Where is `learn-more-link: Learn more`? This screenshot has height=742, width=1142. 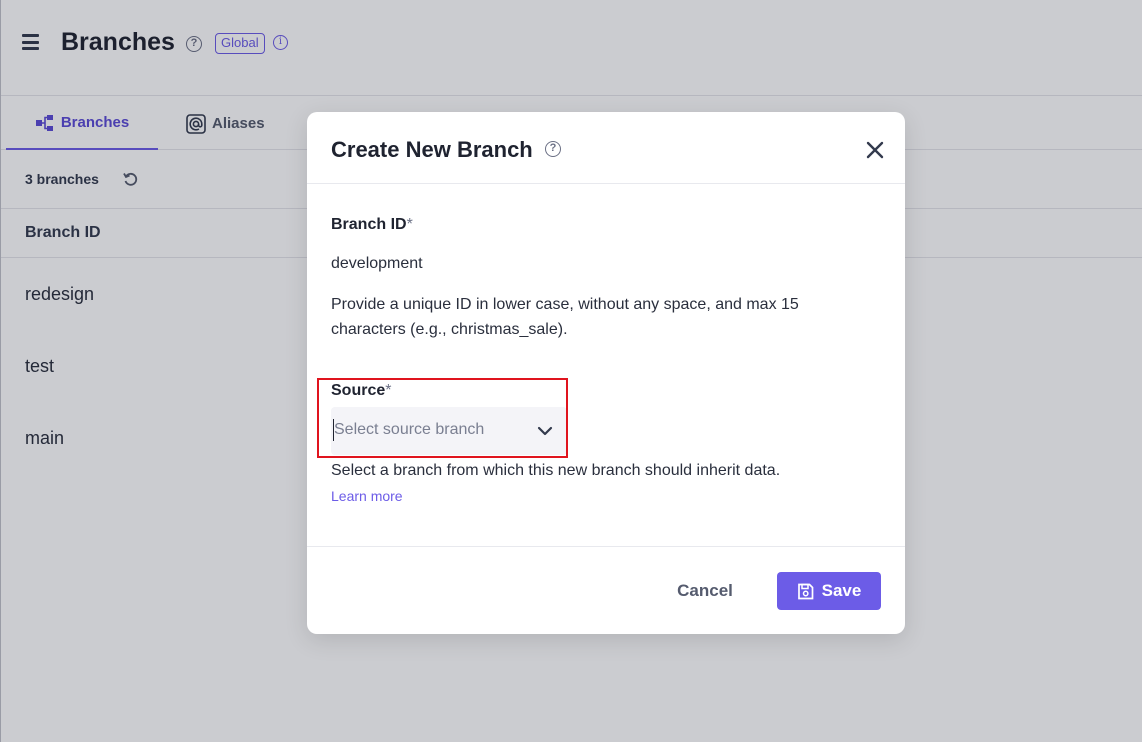
learn-more-link: Learn more is located at coordinates (367, 496).